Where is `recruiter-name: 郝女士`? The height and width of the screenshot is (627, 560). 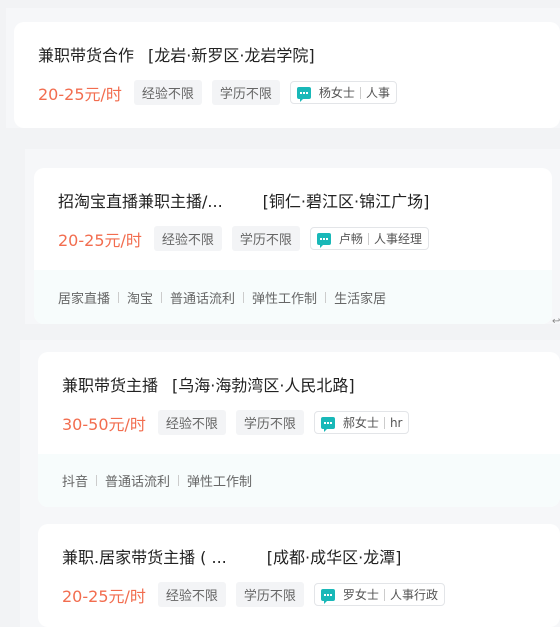 recruiter-name: 郝女士 is located at coordinates (360, 423).